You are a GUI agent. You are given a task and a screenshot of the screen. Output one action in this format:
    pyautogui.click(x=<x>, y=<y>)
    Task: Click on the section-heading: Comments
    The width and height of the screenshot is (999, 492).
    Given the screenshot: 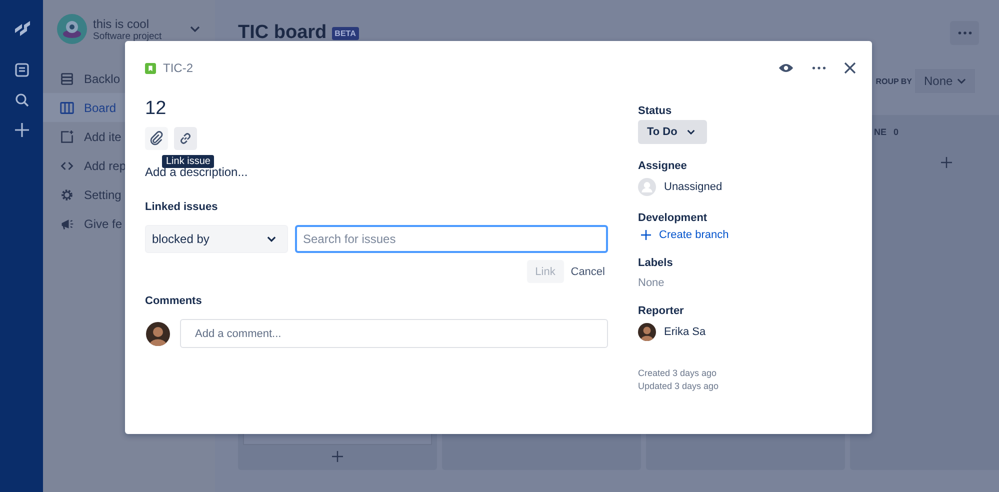 What is the action you would take?
    pyautogui.click(x=174, y=301)
    